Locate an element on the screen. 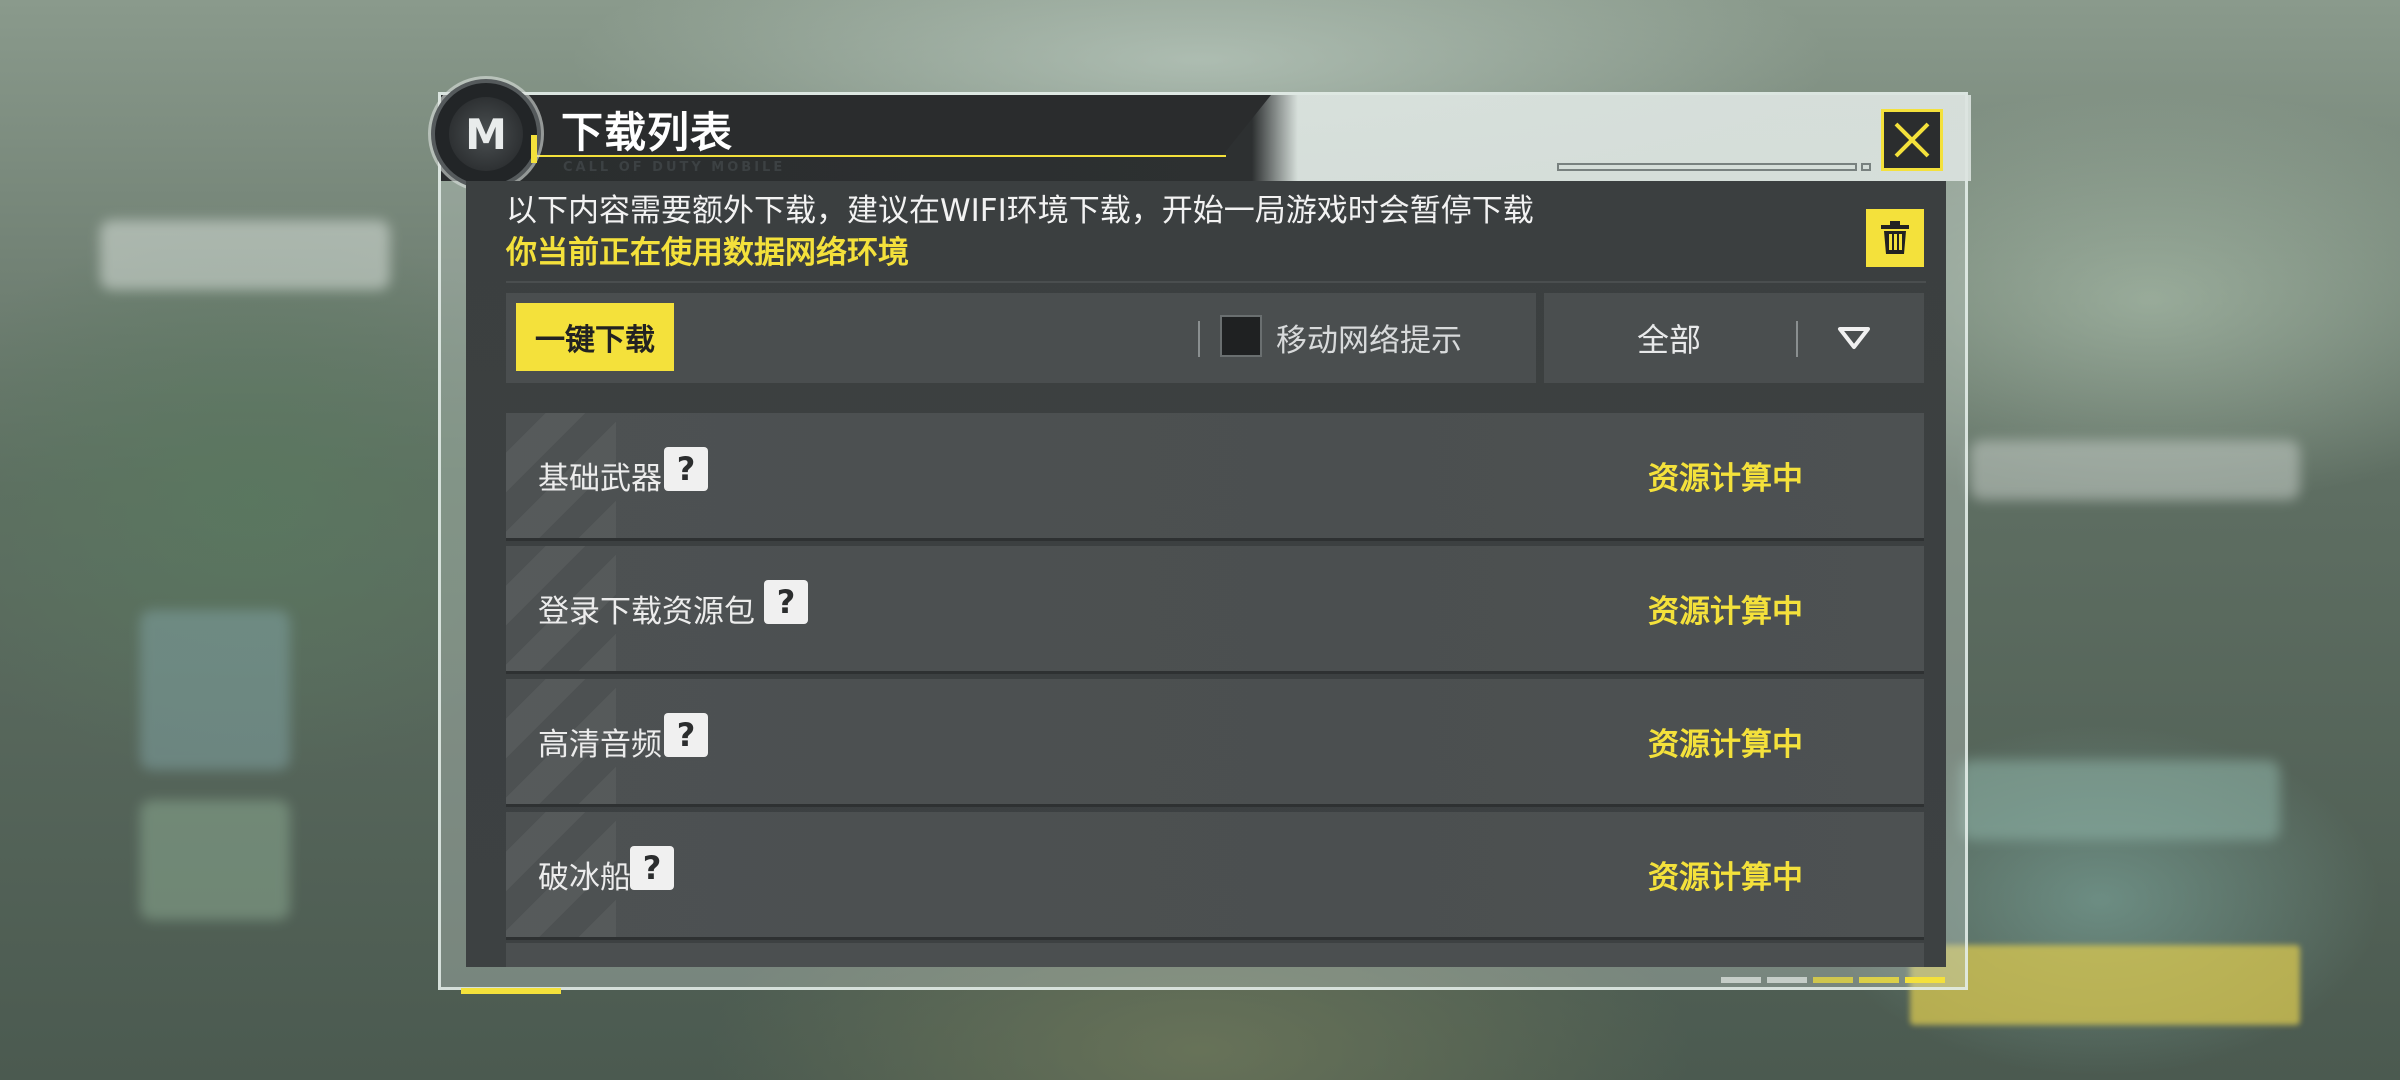 This screenshot has height=1080, width=2400. item-name: 破冰船 is located at coordinates (584, 878).